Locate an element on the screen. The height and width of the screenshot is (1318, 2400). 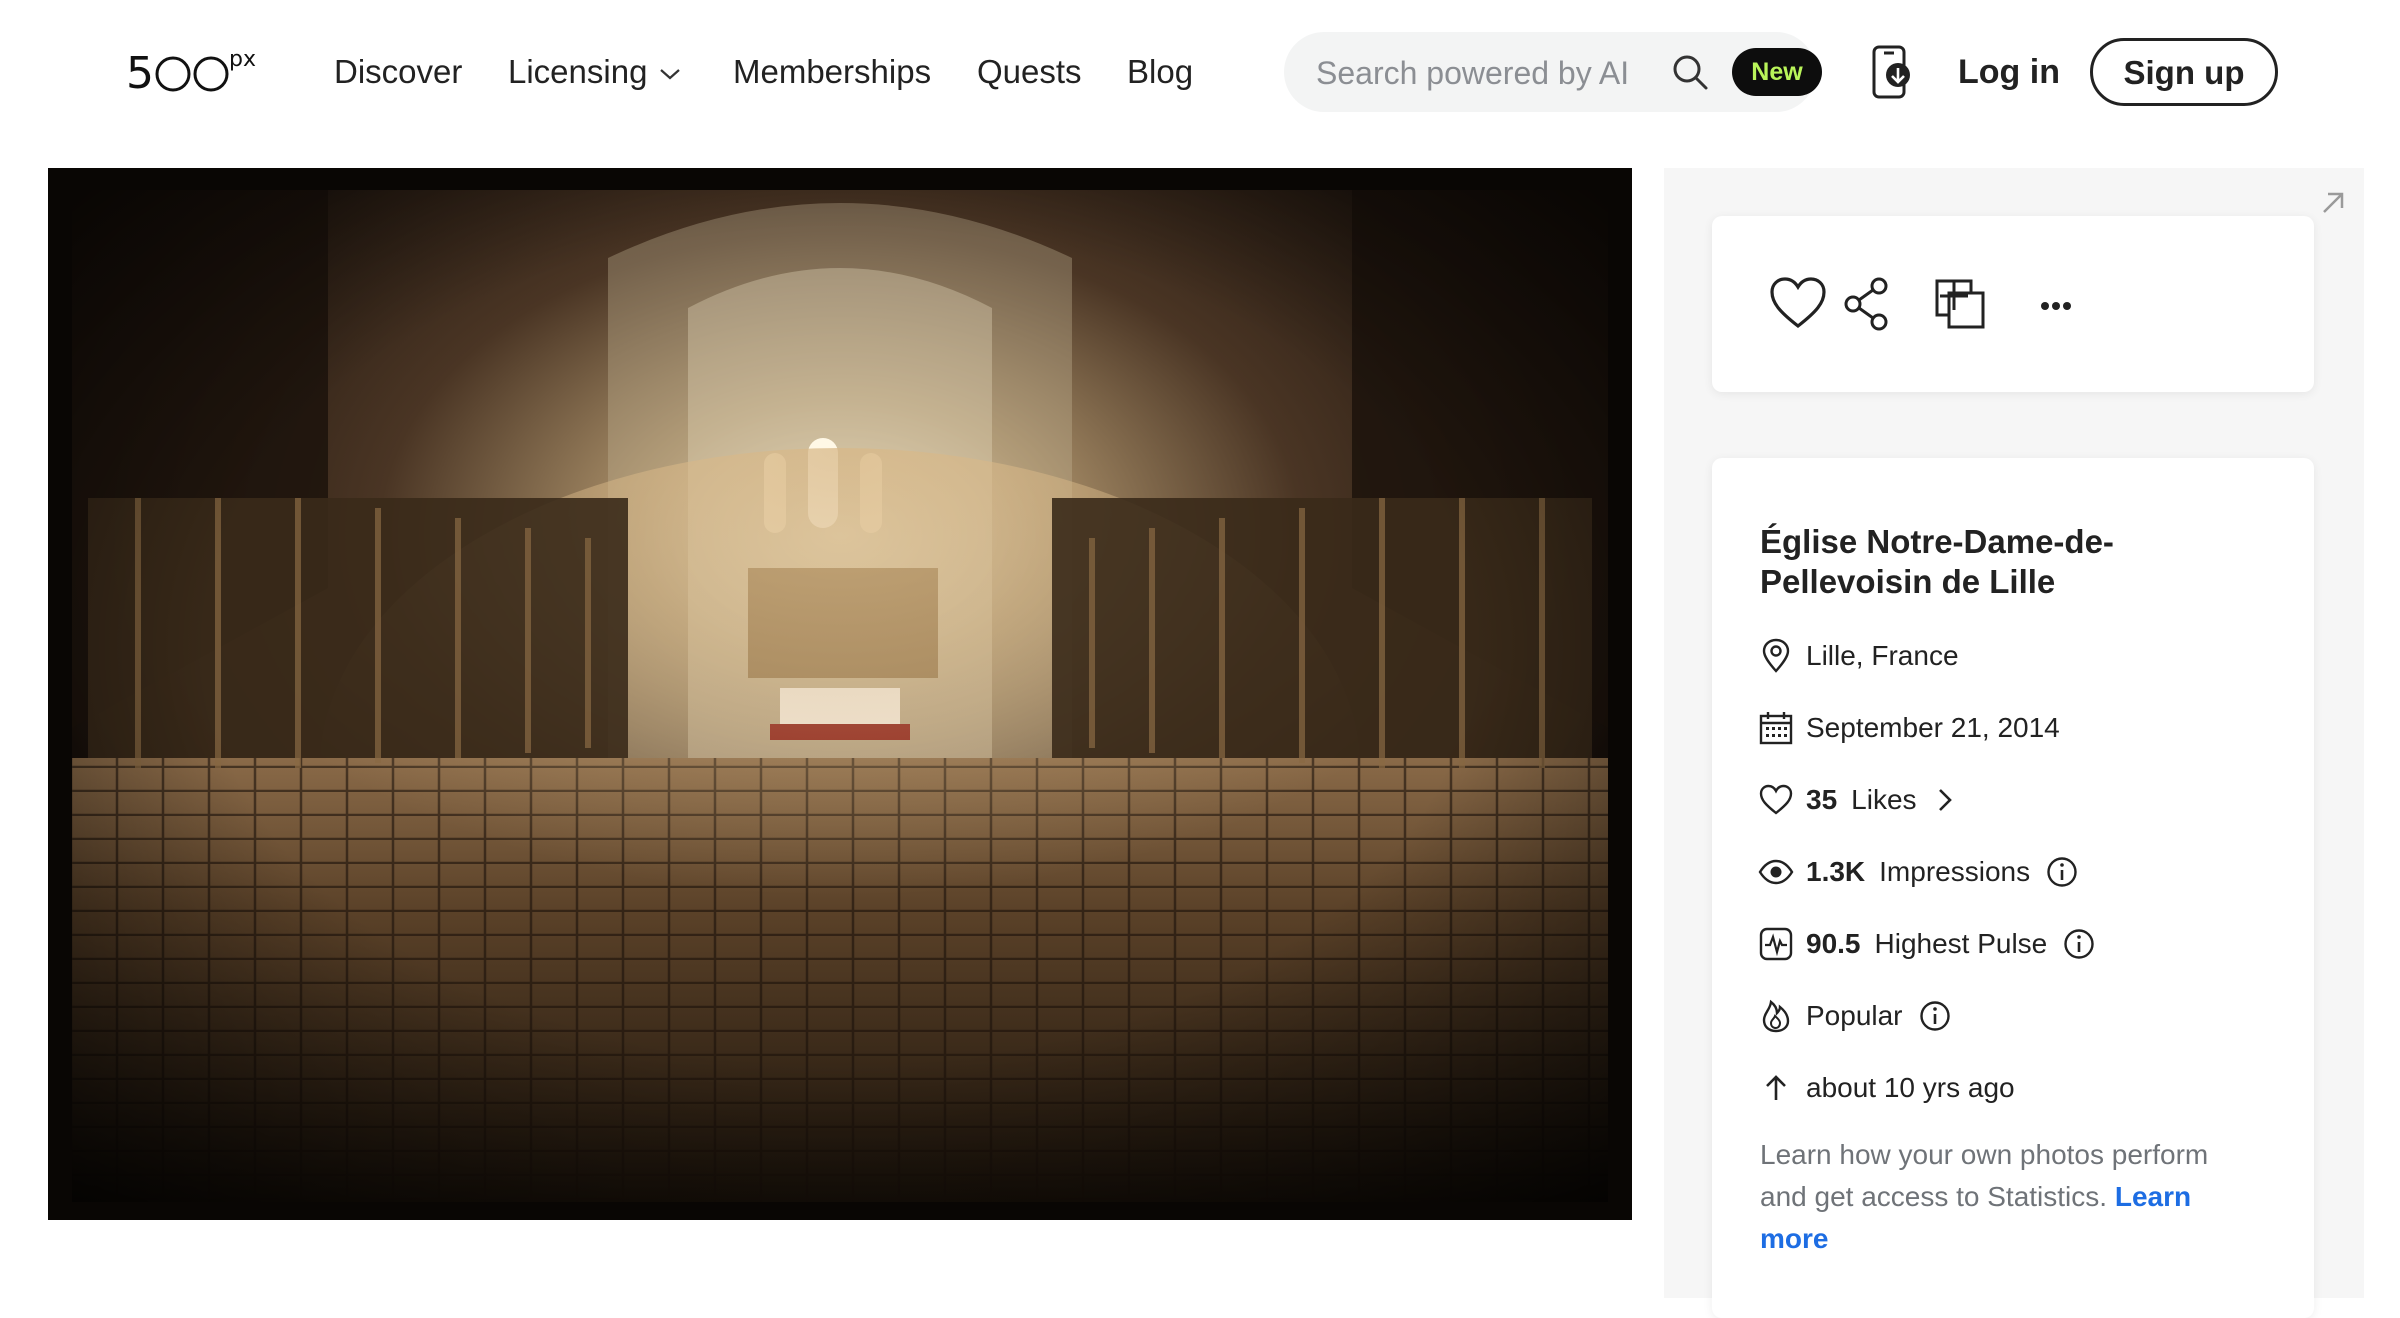
pulse-row: 90.5 Highest Pulse is located at coordinates (1926, 944).